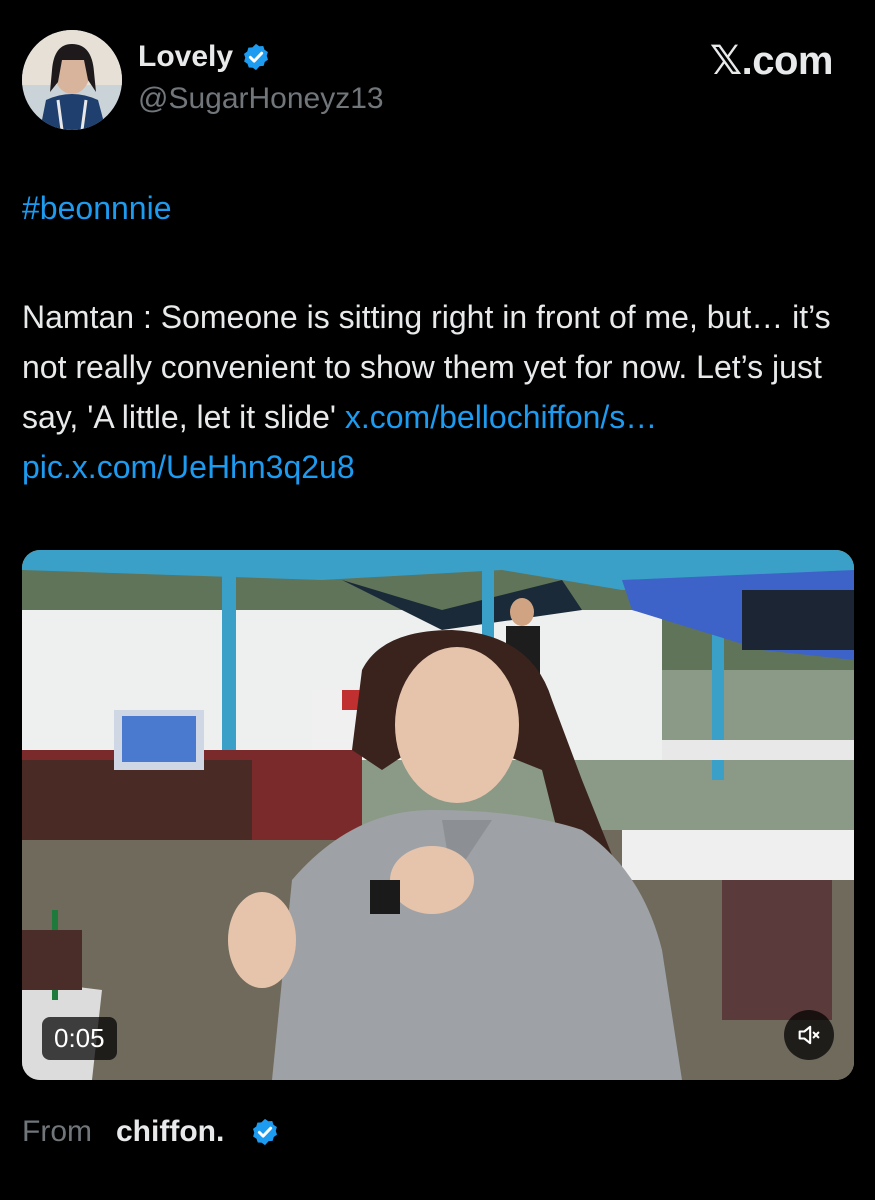  What do you see at coordinates (771, 61) in the screenshot?
I see `x-logo: 𝕏.com` at bounding box center [771, 61].